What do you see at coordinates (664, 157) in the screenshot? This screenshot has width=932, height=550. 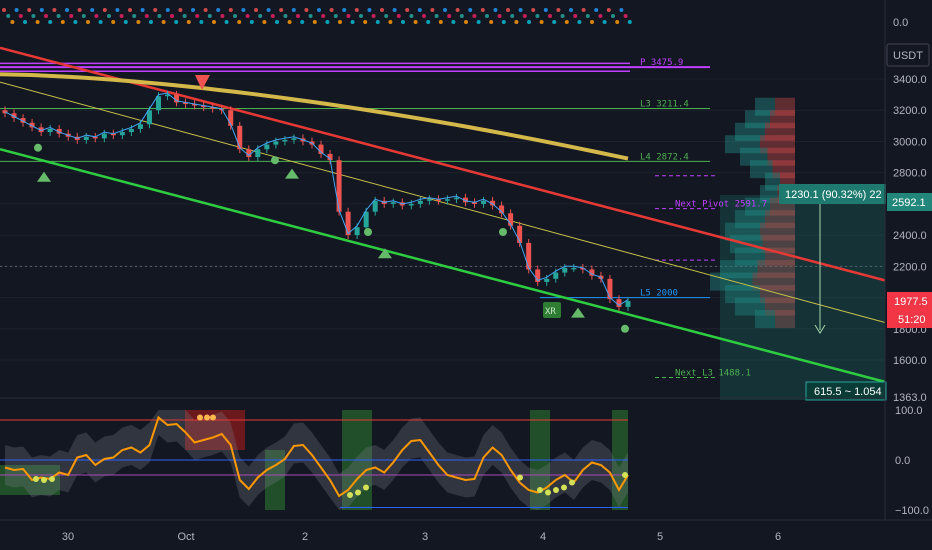 I see `level-label: L4 2872.4` at bounding box center [664, 157].